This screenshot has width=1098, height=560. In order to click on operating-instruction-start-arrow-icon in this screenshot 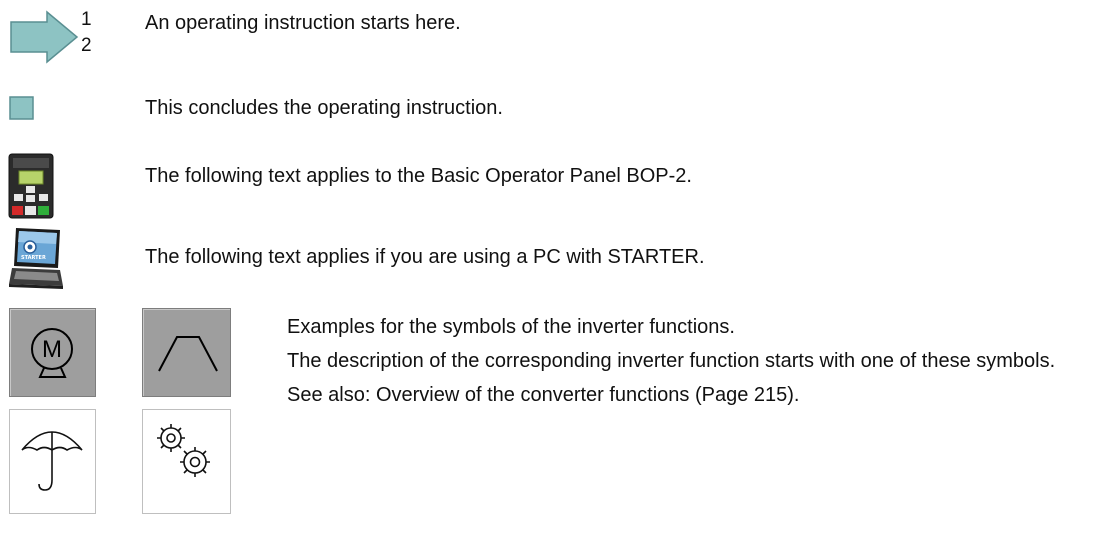, I will do `click(48, 37)`.